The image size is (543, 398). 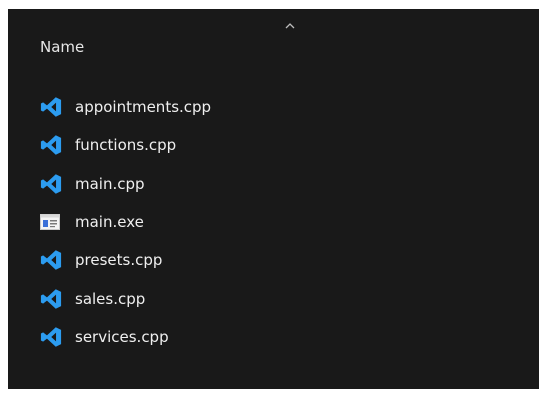 I want to click on file-row: main.exe, so click(x=273, y=222).